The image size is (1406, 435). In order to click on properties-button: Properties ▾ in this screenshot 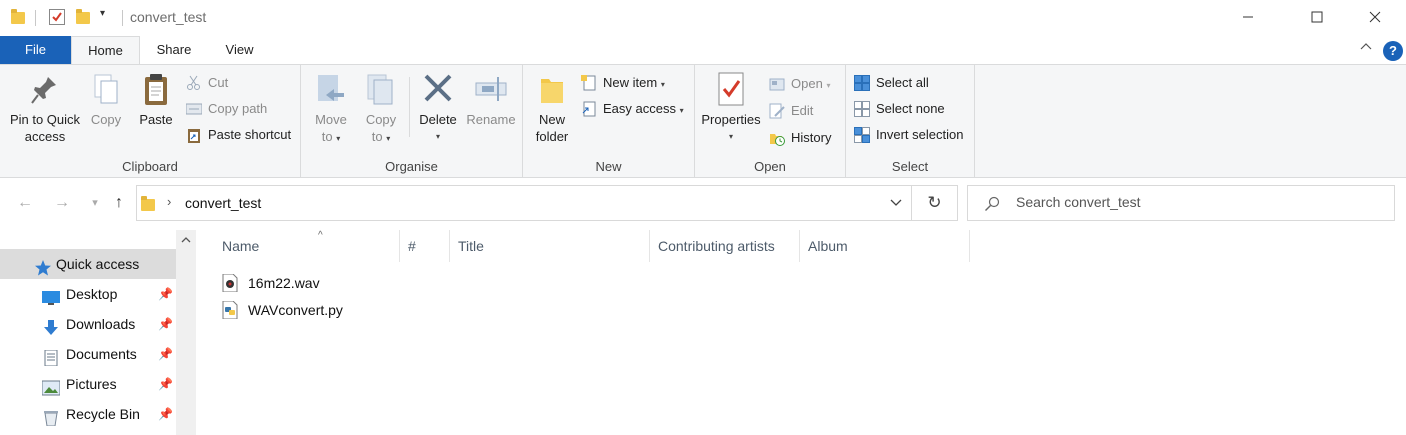, I will do `click(731, 108)`.